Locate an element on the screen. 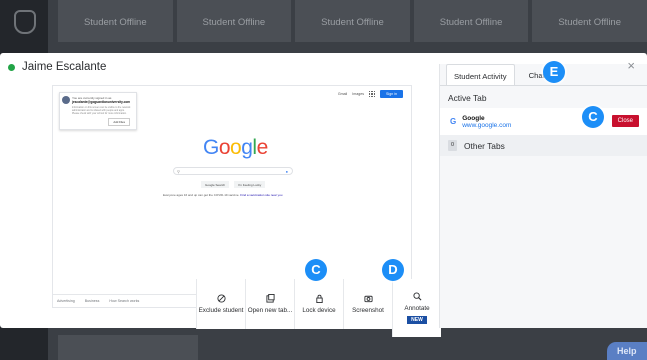 This screenshot has height=360, width=647. popup-button: Add Files is located at coordinates (119, 122).